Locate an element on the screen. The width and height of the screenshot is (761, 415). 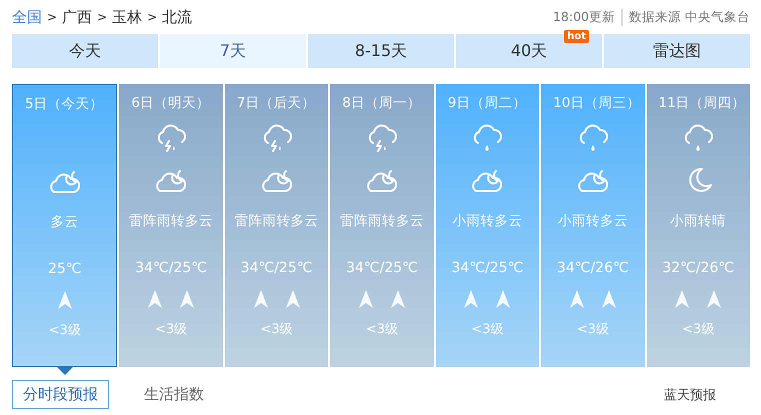
link: 蓝天预报 is located at coordinates (690, 395).